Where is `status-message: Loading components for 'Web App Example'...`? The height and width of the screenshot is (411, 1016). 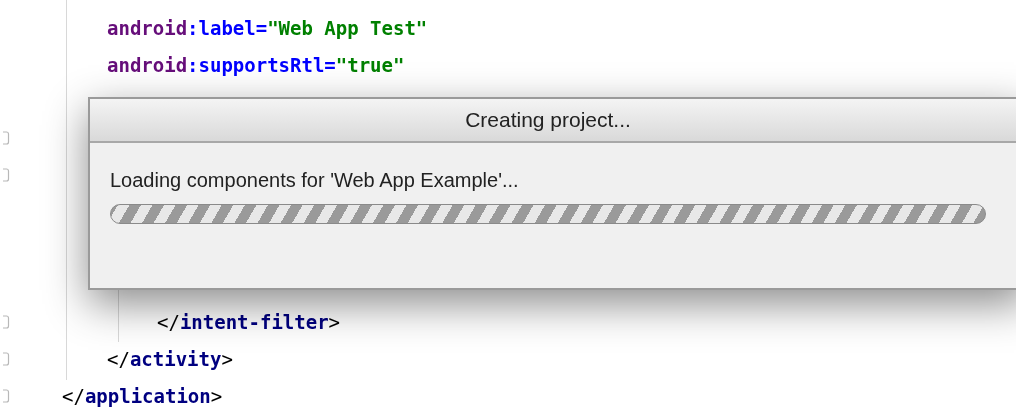 status-message: Loading components for 'Web App Example'... is located at coordinates (315, 180).